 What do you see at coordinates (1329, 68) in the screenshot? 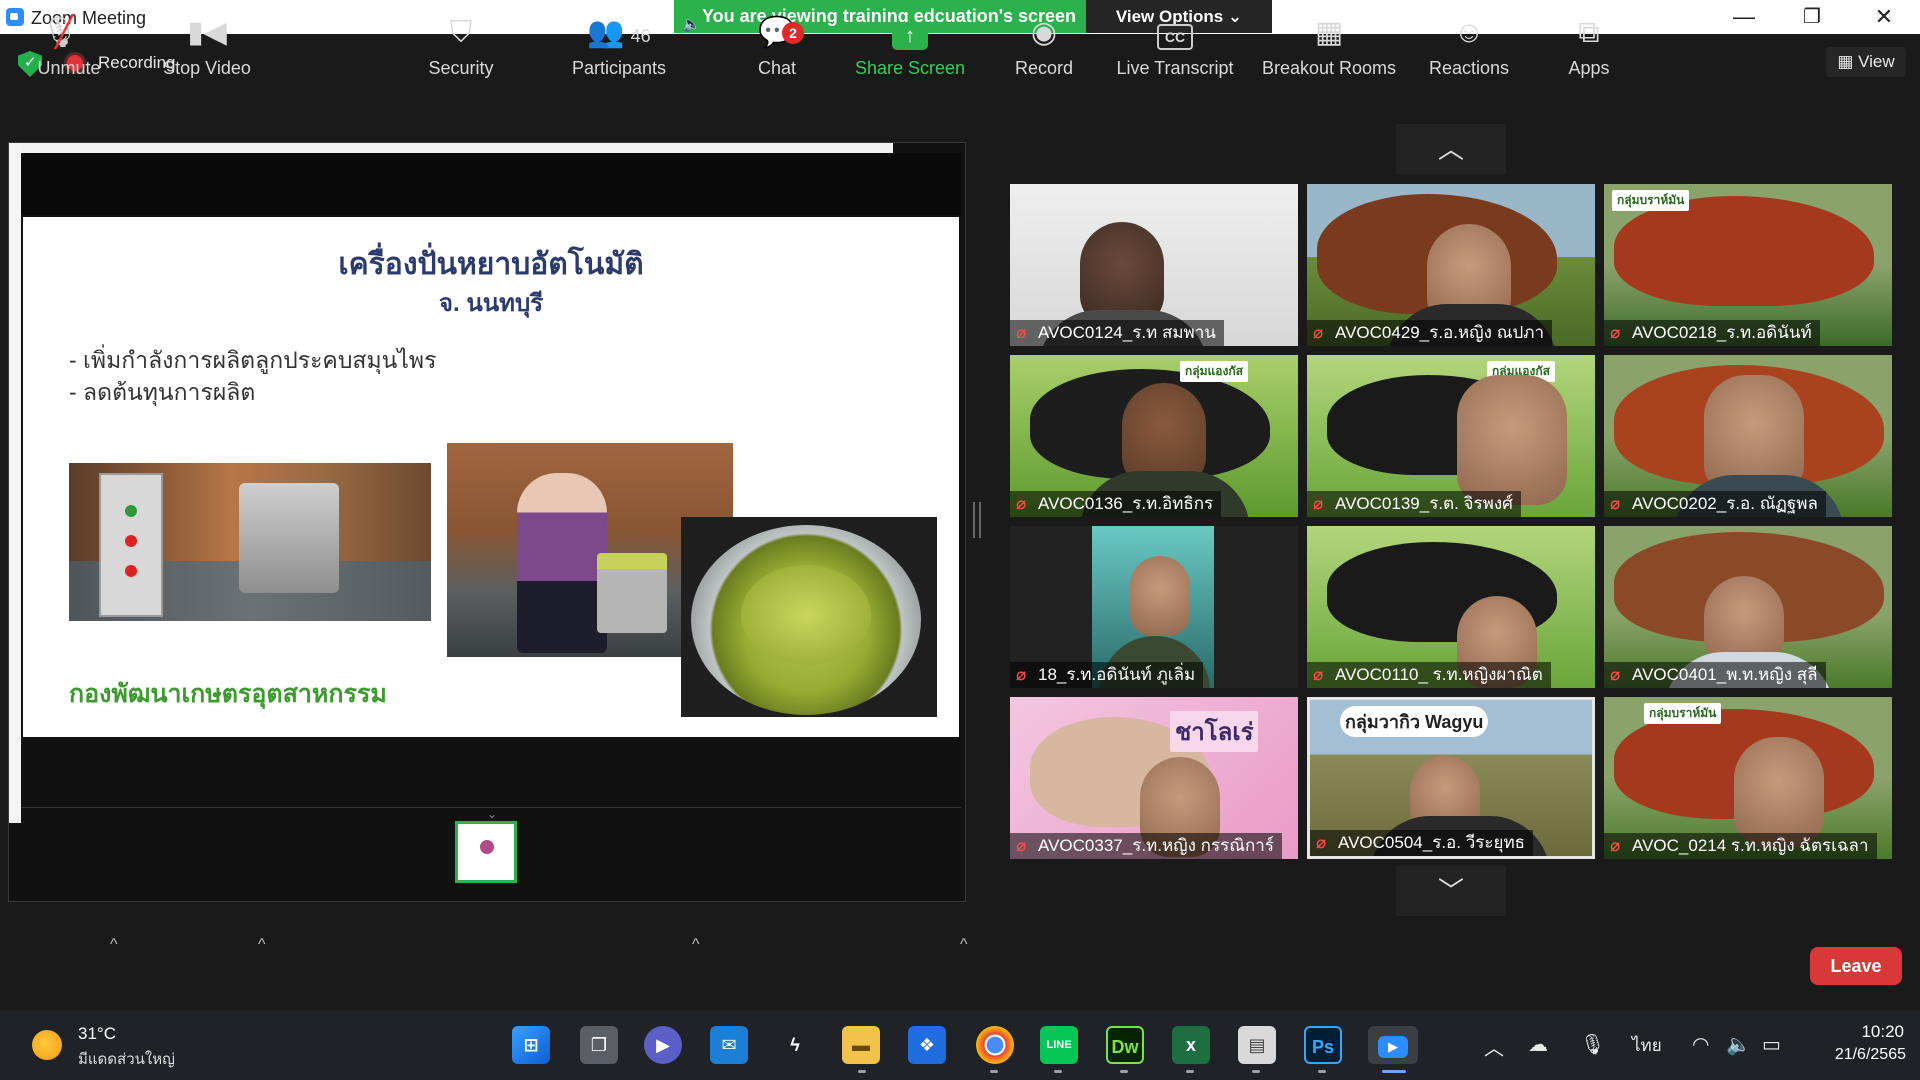
I see `breakout-rooms-label: Breakout Rooms` at bounding box center [1329, 68].